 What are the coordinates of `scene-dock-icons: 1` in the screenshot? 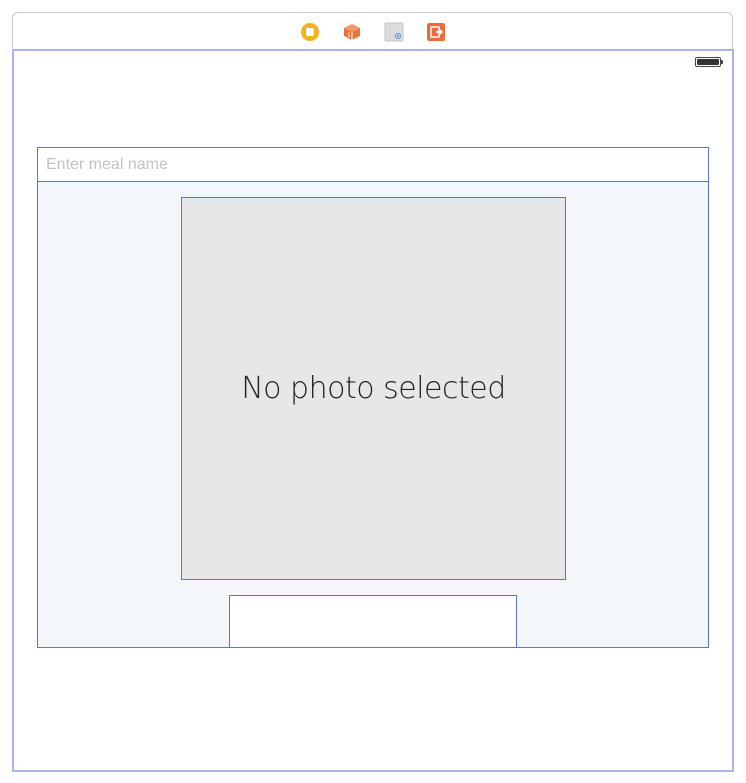 It's located at (372, 32).